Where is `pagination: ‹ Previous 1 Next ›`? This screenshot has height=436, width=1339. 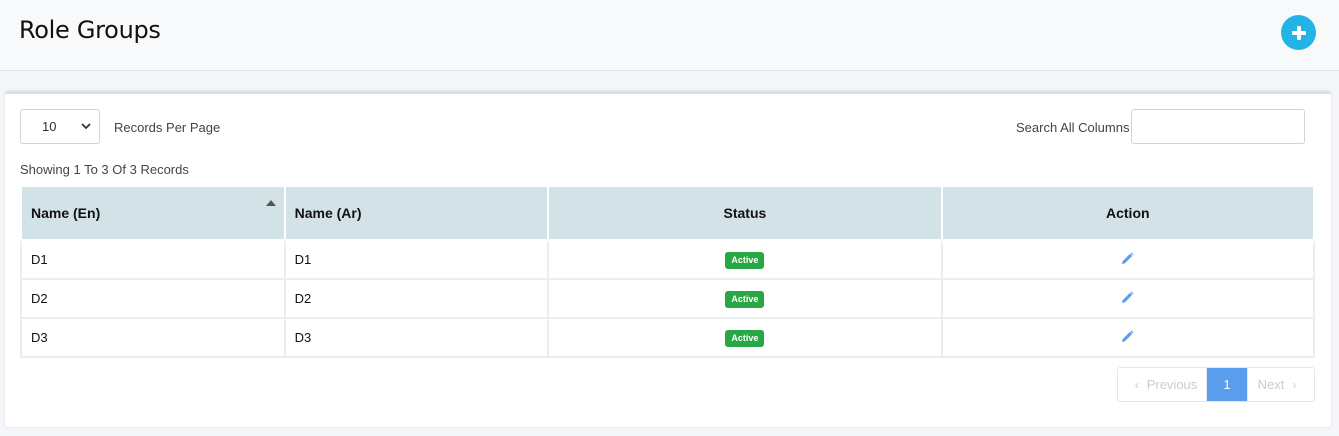 pagination: ‹ Previous 1 Next › is located at coordinates (1216, 384).